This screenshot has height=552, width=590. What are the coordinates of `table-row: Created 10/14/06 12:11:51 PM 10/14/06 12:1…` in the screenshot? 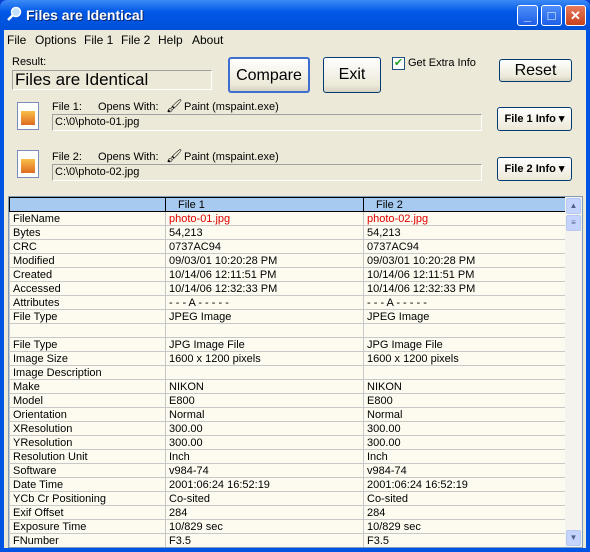 It's located at (287, 274).